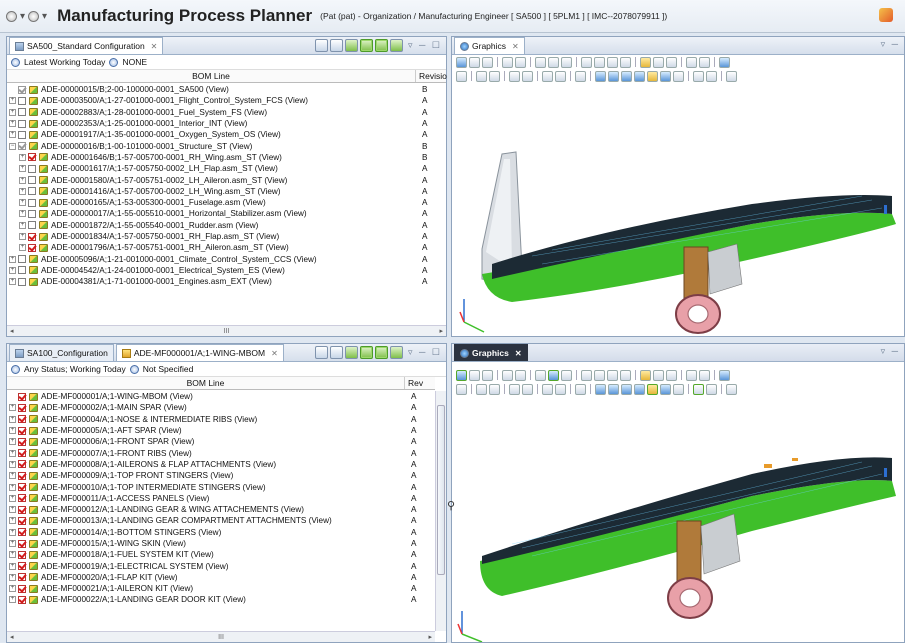 The width and height of the screenshot is (905, 643). What do you see at coordinates (440, 511) in the screenshot?
I see `vertical-scrollbar` at bounding box center [440, 511].